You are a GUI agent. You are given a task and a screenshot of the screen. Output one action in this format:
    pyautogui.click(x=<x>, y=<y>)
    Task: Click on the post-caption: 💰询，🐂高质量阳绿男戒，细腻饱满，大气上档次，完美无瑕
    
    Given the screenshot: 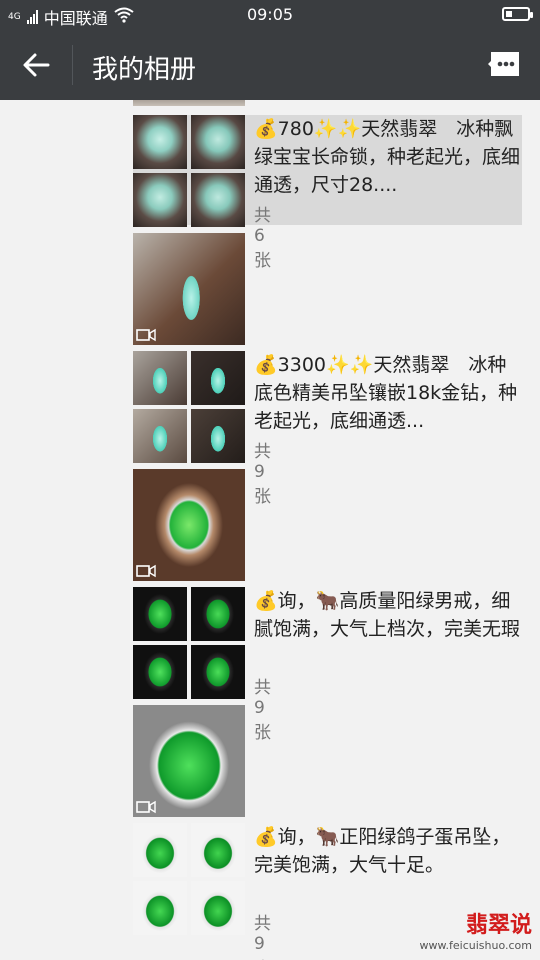 What is the action you would take?
    pyautogui.click(x=387, y=615)
    